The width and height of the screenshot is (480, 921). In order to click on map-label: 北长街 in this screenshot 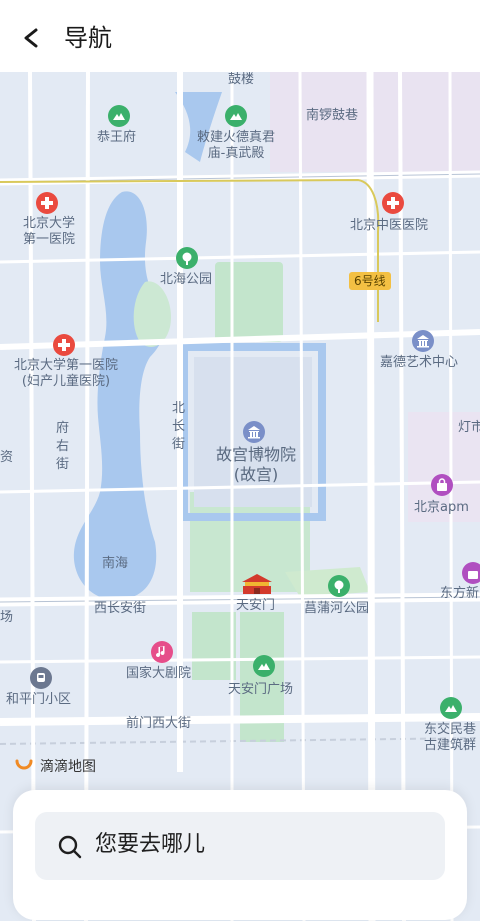, I will do `click(179, 426)`.